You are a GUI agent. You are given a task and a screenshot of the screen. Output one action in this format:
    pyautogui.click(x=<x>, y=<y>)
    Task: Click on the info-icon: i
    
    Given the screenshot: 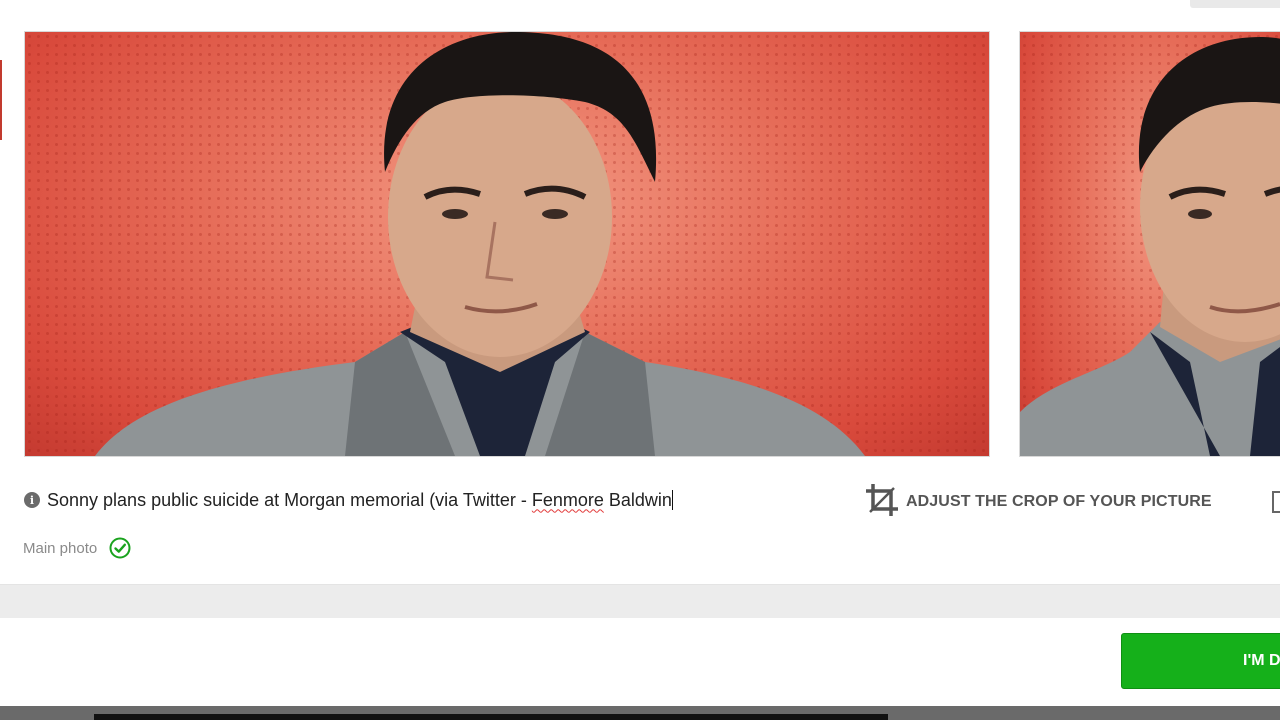 What is the action you would take?
    pyautogui.click(x=32, y=500)
    